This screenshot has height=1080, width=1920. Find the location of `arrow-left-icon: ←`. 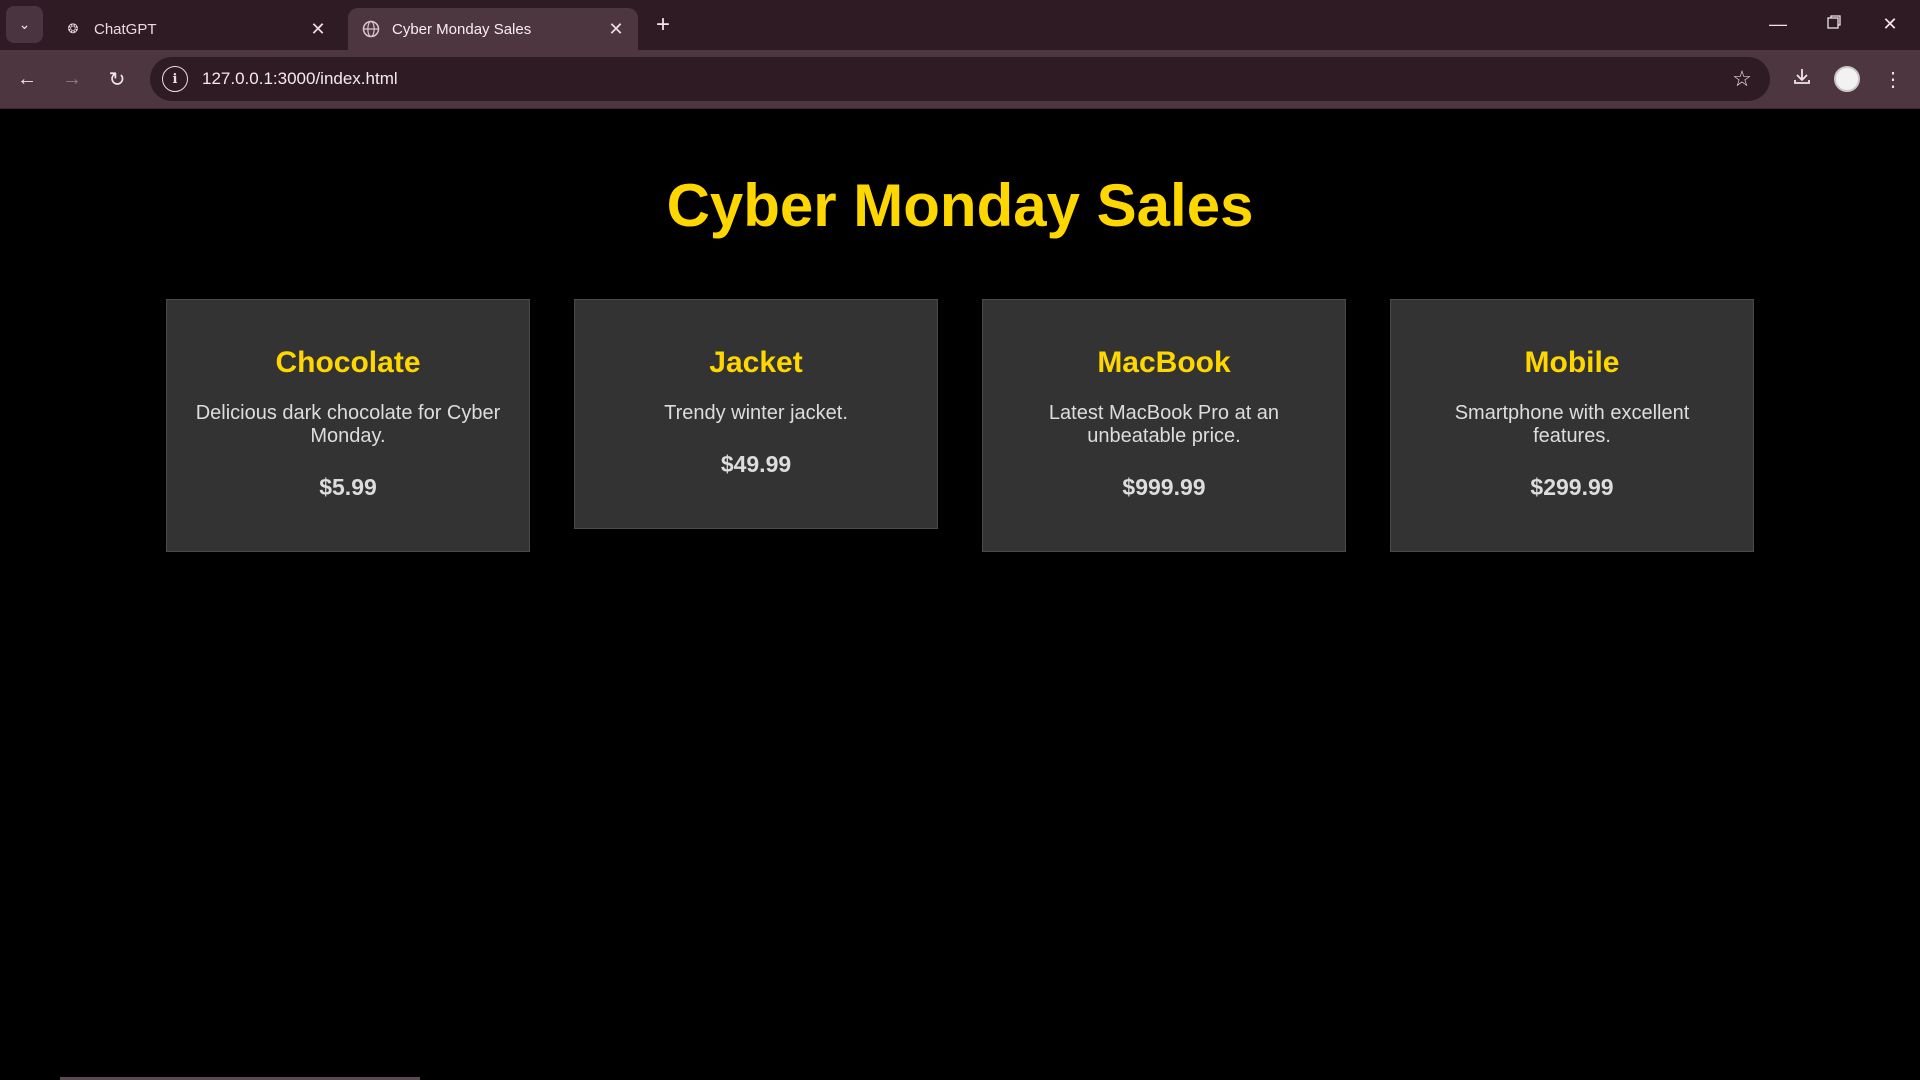

arrow-left-icon: ← is located at coordinates (27, 78).